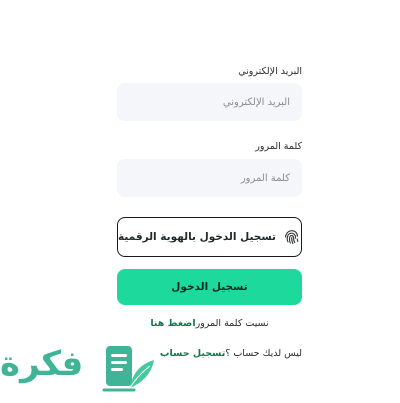  What do you see at coordinates (209, 102) in the screenshot?
I see `email-field` at bounding box center [209, 102].